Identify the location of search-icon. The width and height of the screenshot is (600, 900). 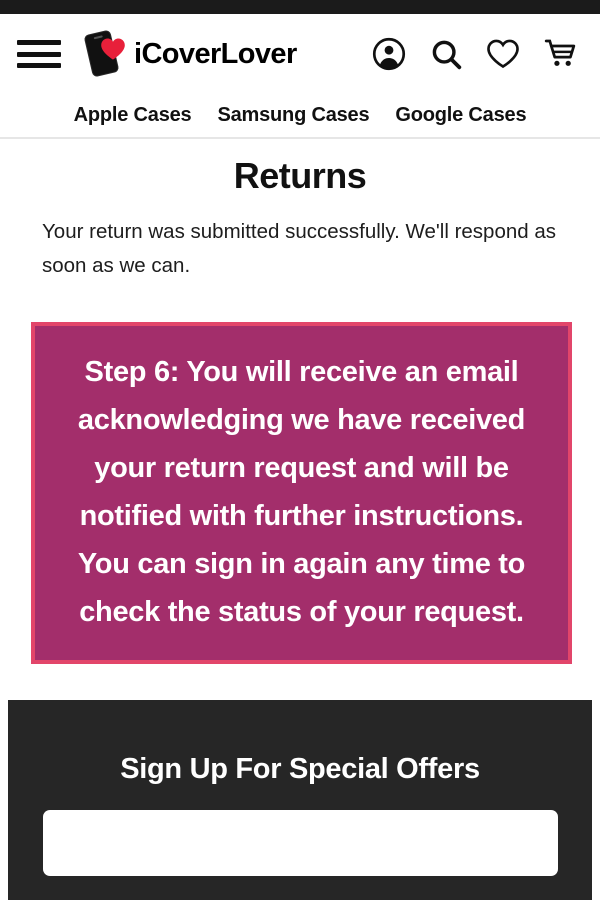
(446, 54).